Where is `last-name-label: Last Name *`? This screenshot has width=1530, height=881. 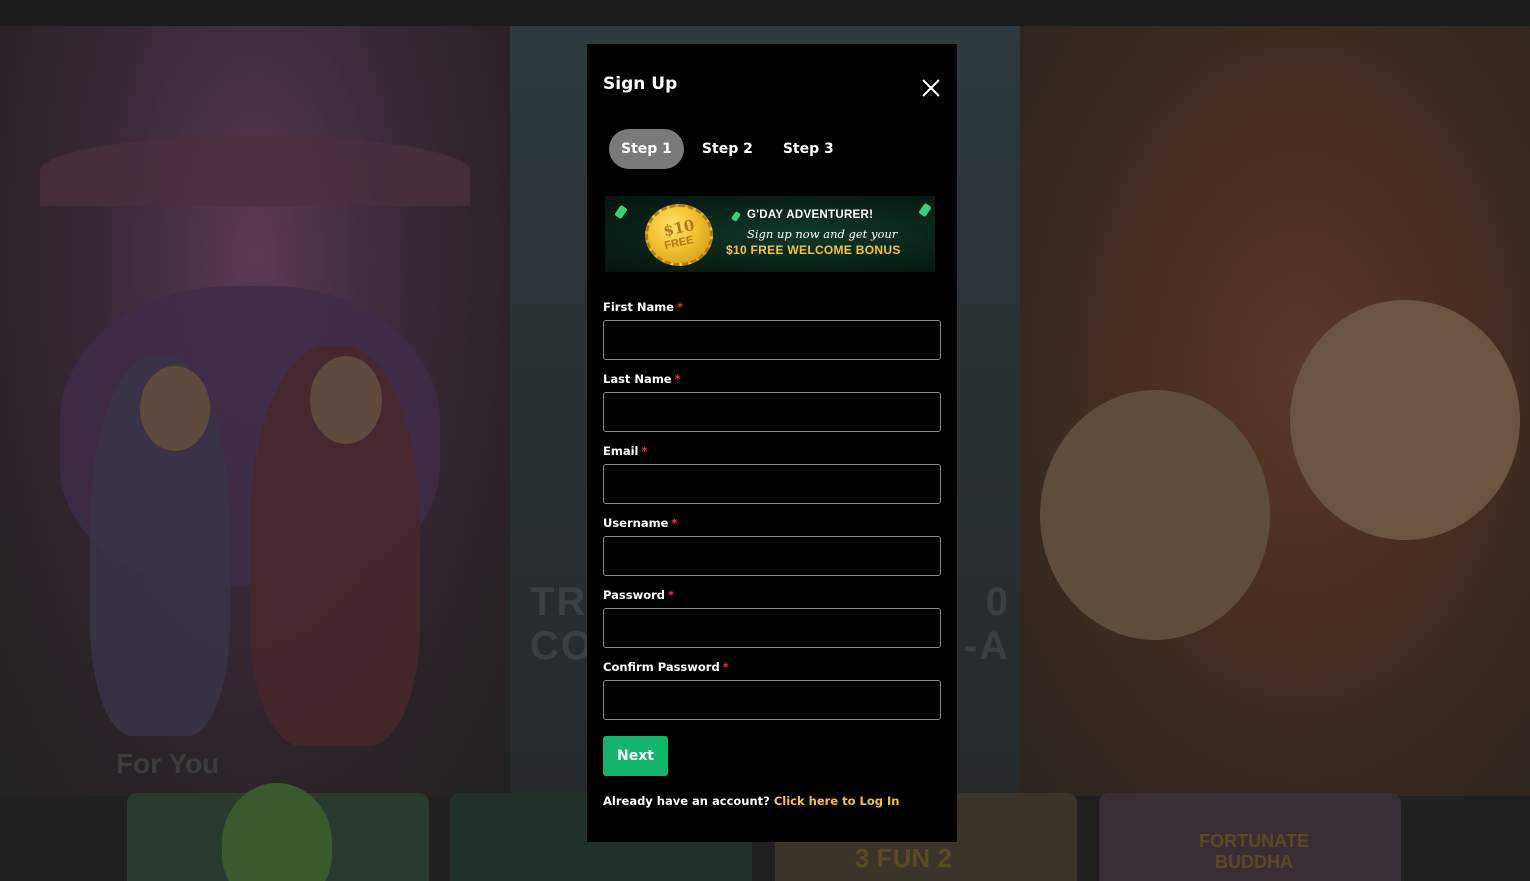
last-name-label: Last Name * is located at coordinates (642, 379).